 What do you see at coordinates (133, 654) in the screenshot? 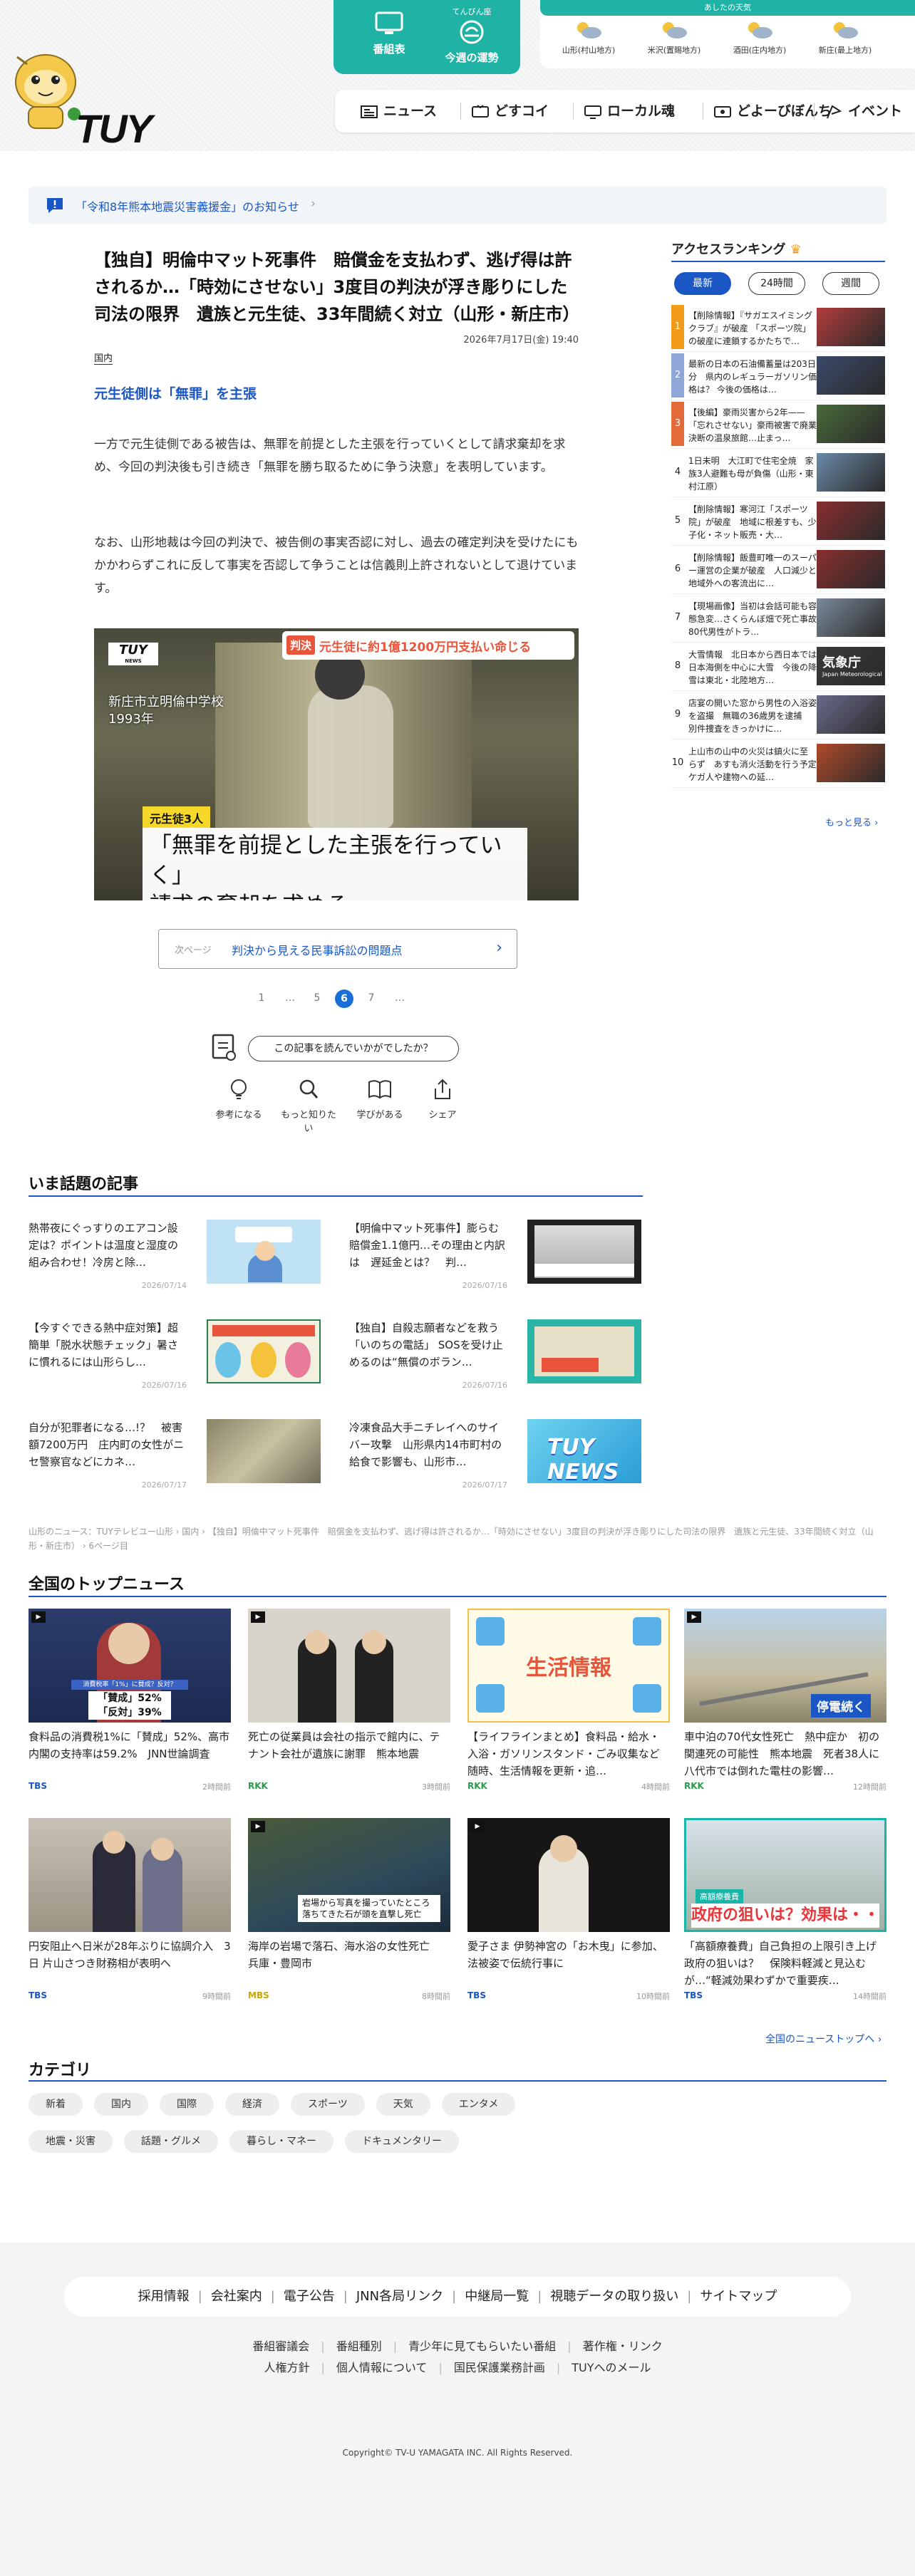
I see `channel-logo: TUY NEWS` at bounding box center [133, 654].